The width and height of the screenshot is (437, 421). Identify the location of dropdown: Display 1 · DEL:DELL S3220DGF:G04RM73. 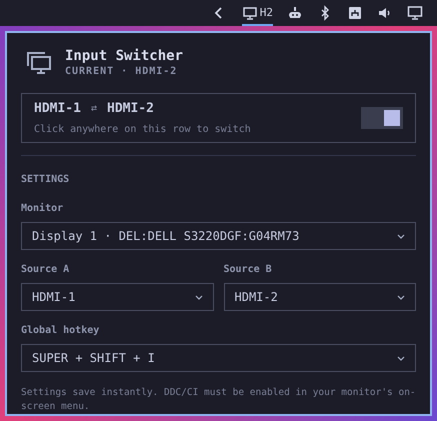
(218, 236).